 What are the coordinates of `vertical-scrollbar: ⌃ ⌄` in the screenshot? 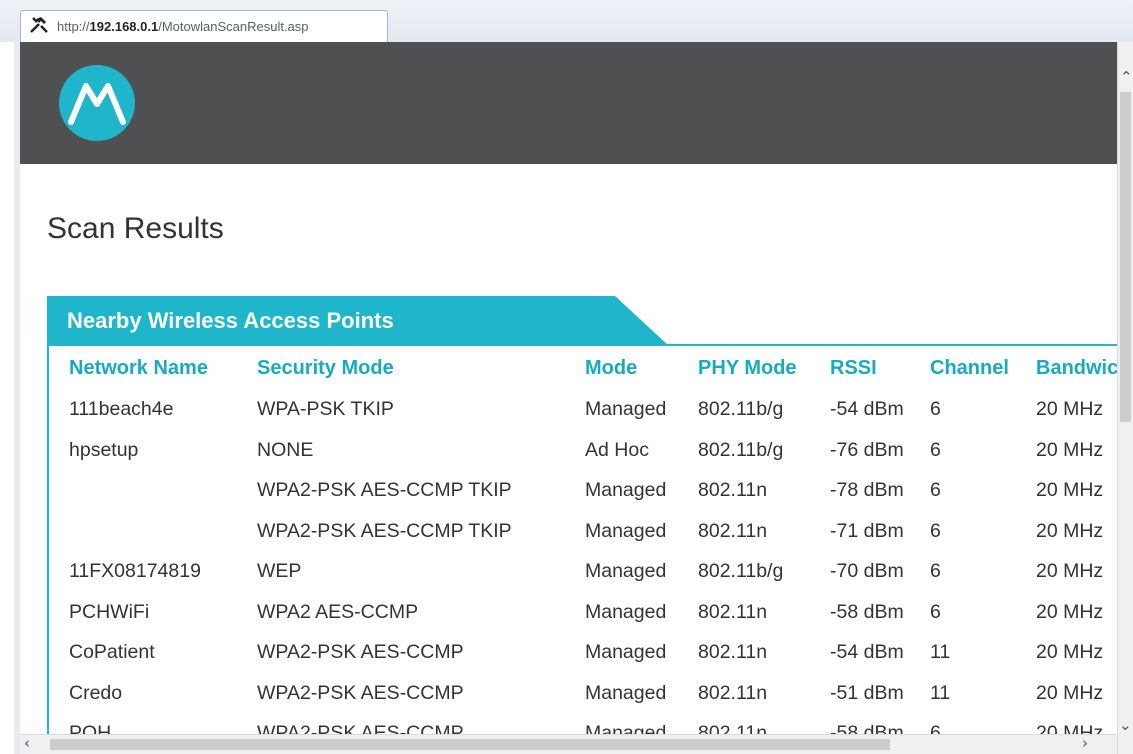 It's located at (1125, 398).